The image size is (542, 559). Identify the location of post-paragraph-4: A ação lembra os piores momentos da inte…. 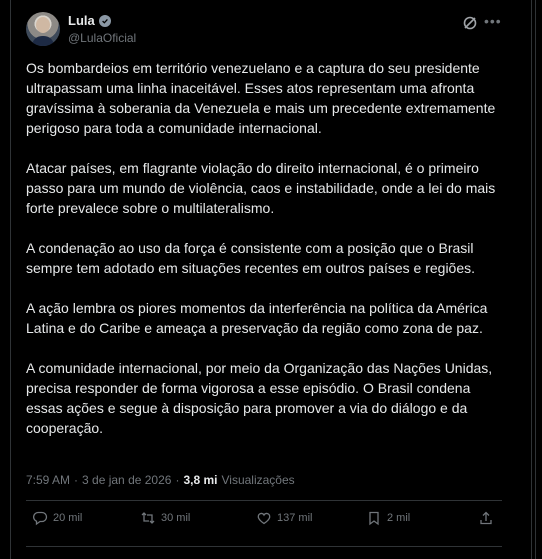
(257, 318).